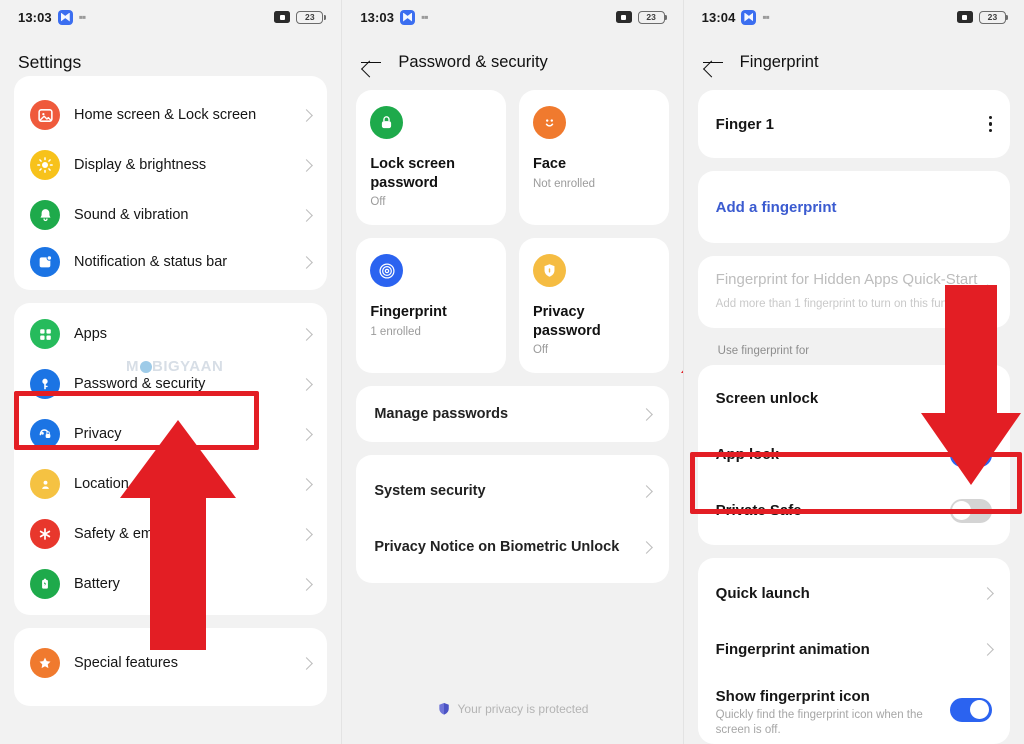  Describe the element at coordinates (45, 334) in the screenshot. I see `apps-grid-icon` at that location.